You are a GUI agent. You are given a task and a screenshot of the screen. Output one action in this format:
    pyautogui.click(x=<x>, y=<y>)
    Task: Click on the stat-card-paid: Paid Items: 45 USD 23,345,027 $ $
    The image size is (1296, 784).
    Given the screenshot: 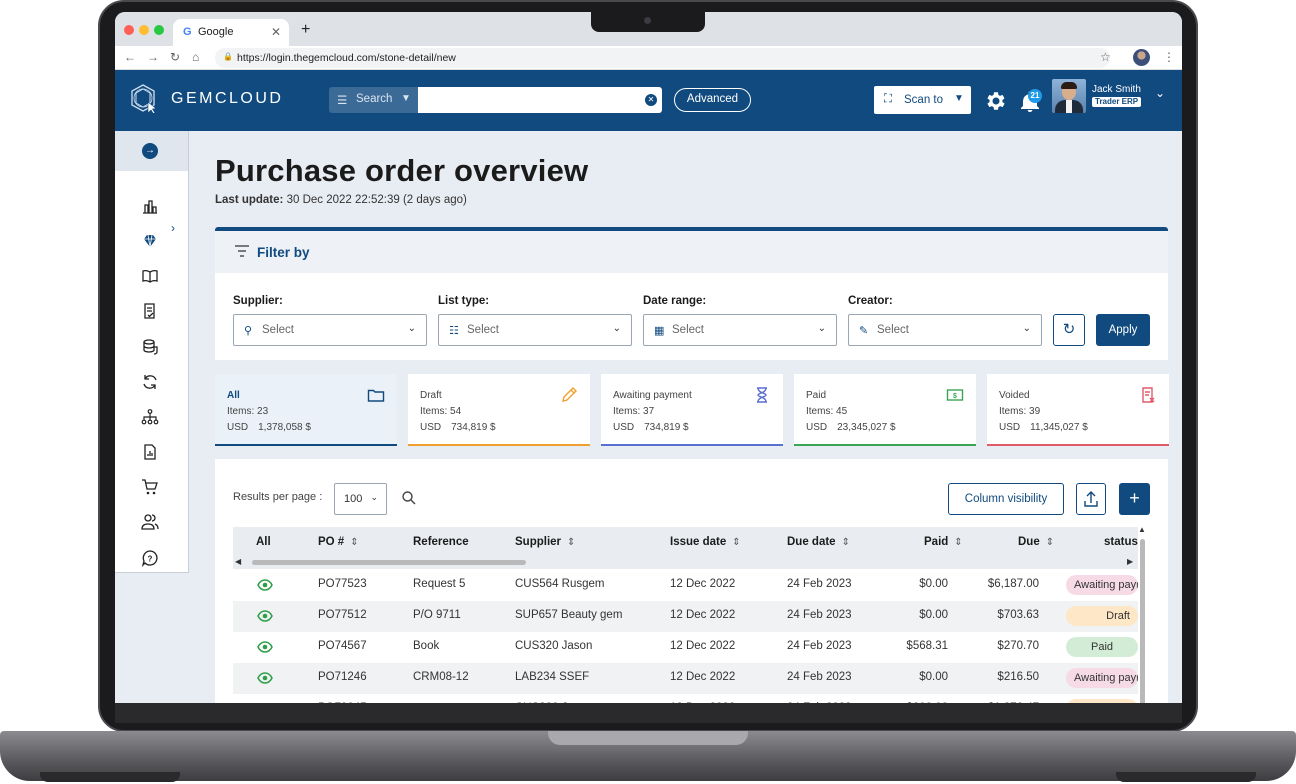 What is the action you would take?
    pyautogui.click(x=885, y=410)
    